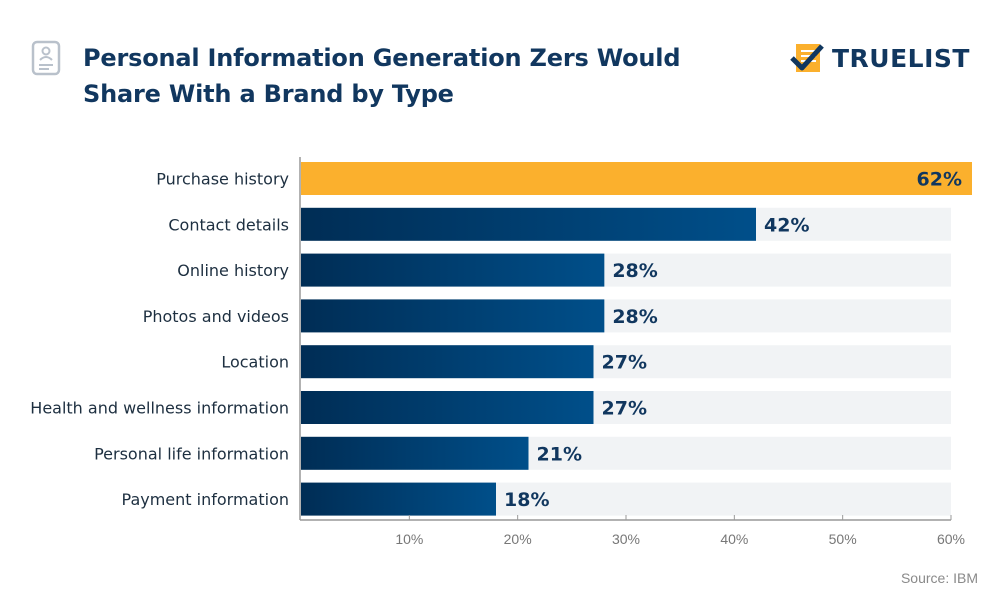 The image size is (1000, 610). What do you see at coordinates (636, 178) in the screenshot?
I see `bar-highlight` at bounding box center [636, 178].